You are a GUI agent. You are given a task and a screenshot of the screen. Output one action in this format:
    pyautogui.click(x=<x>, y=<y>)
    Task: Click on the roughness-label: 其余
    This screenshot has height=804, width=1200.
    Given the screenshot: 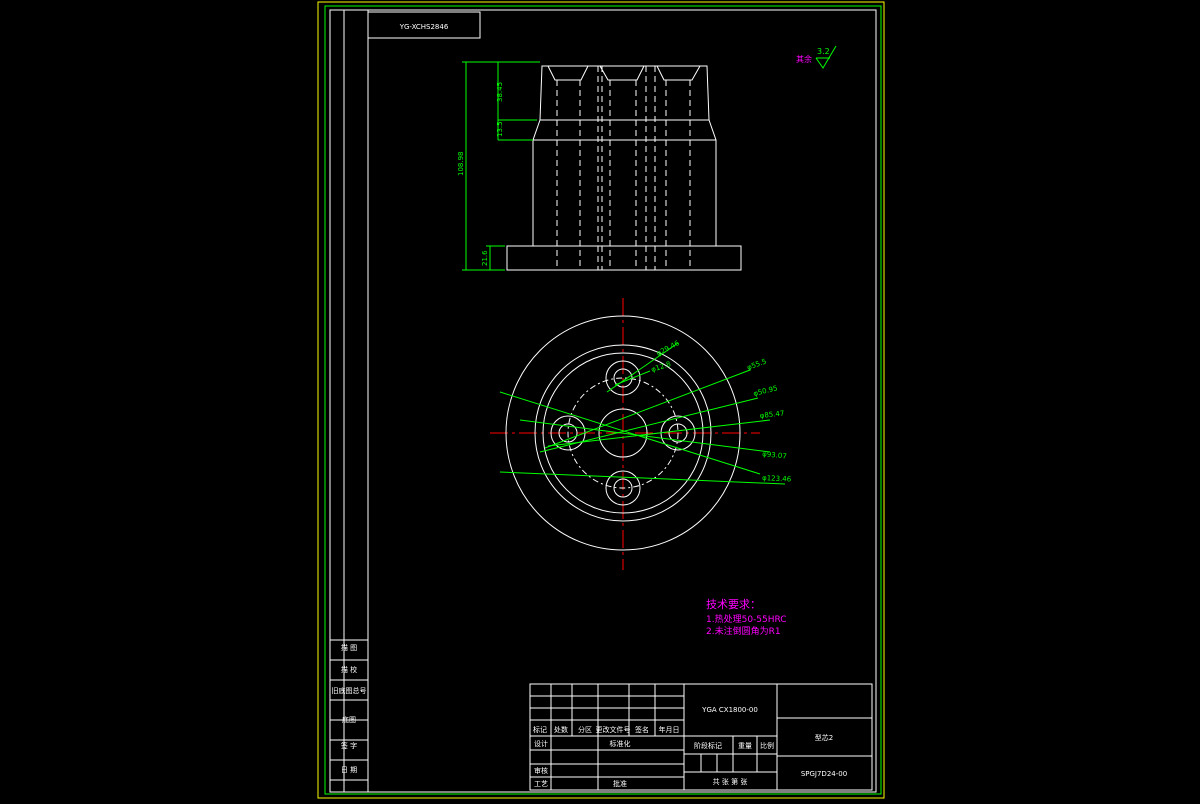 What is the action you would take?
    pyautogui.click(x=804, y=59)
    